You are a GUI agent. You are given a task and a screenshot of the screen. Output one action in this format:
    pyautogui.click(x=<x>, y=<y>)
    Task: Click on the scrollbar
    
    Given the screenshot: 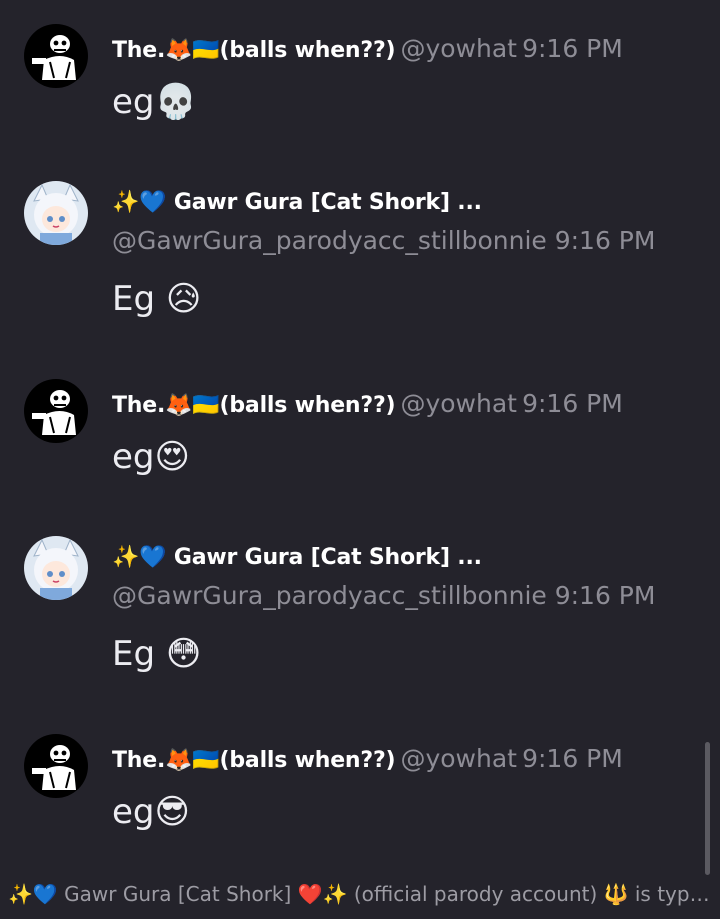 What is the action you would take?
    pyautogui.click(x=707, y=808)
    